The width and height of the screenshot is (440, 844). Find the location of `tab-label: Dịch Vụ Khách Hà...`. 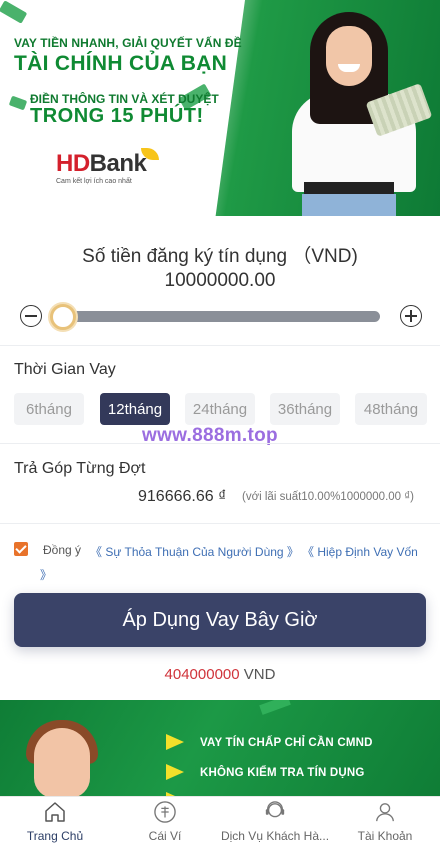

tab-label: Dịch Vụ Khách Hà... is located at coordinates (275, 836).